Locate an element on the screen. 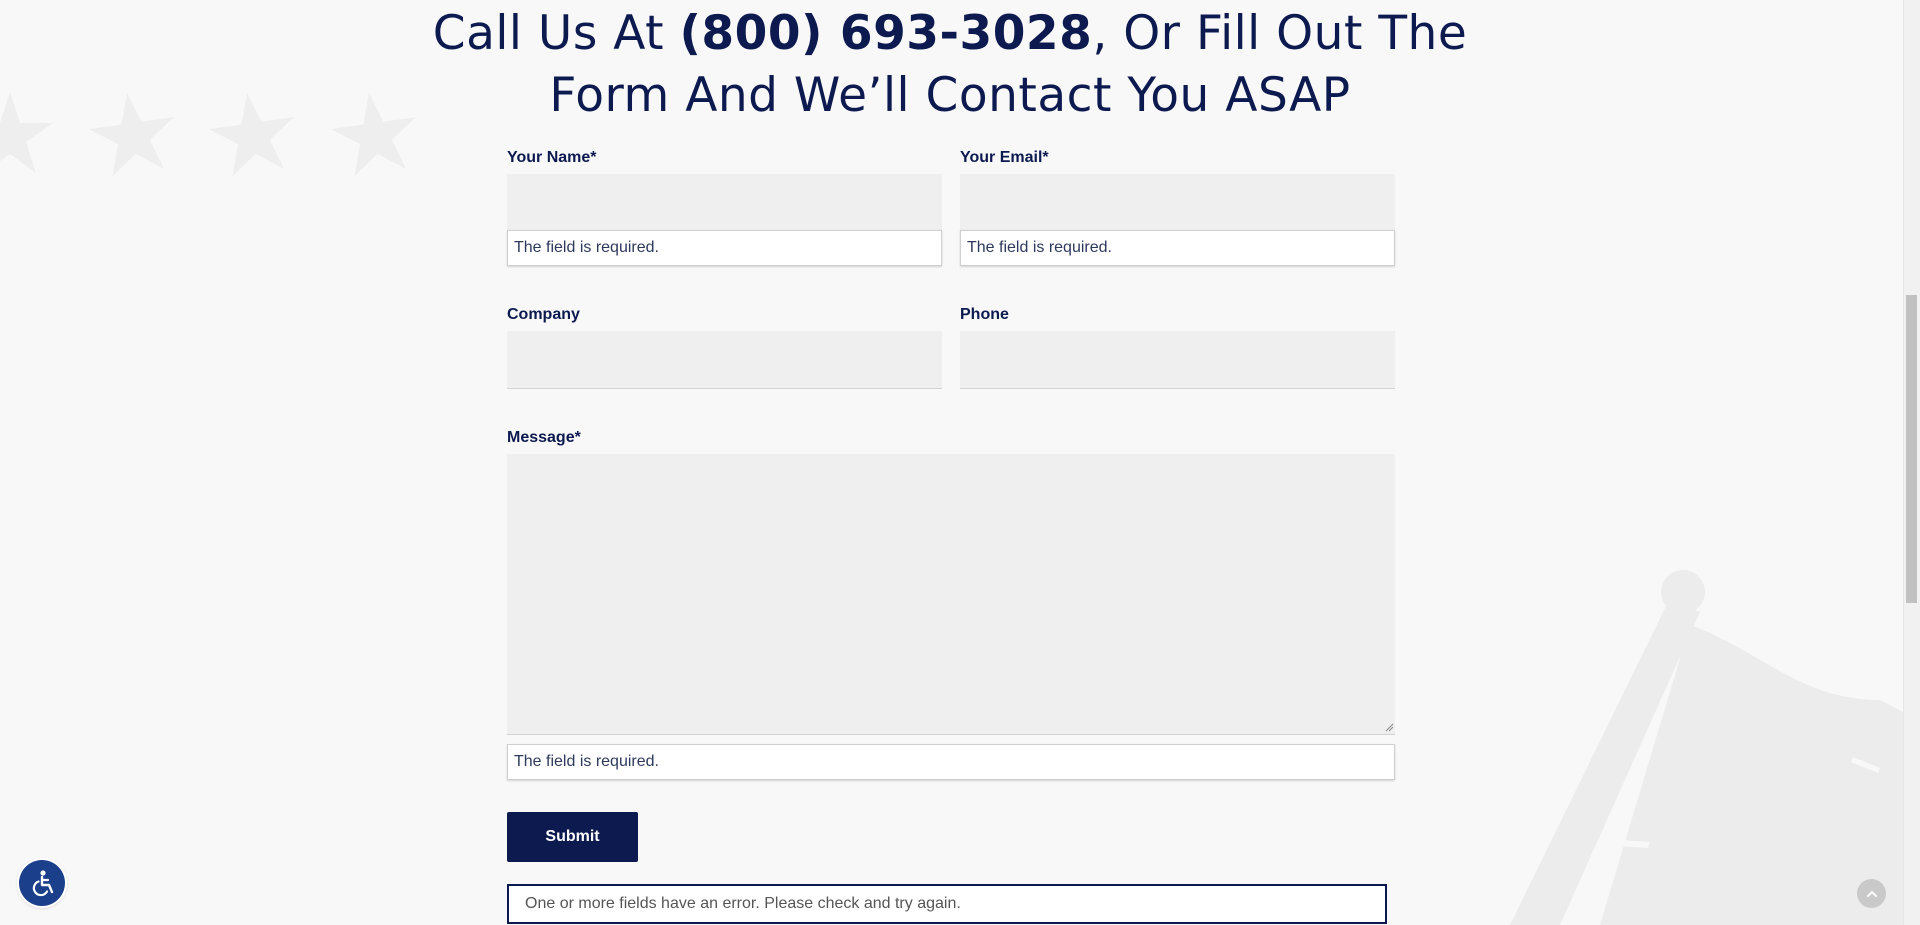  name-label: Your Name* is located at coordinates (552, 157).